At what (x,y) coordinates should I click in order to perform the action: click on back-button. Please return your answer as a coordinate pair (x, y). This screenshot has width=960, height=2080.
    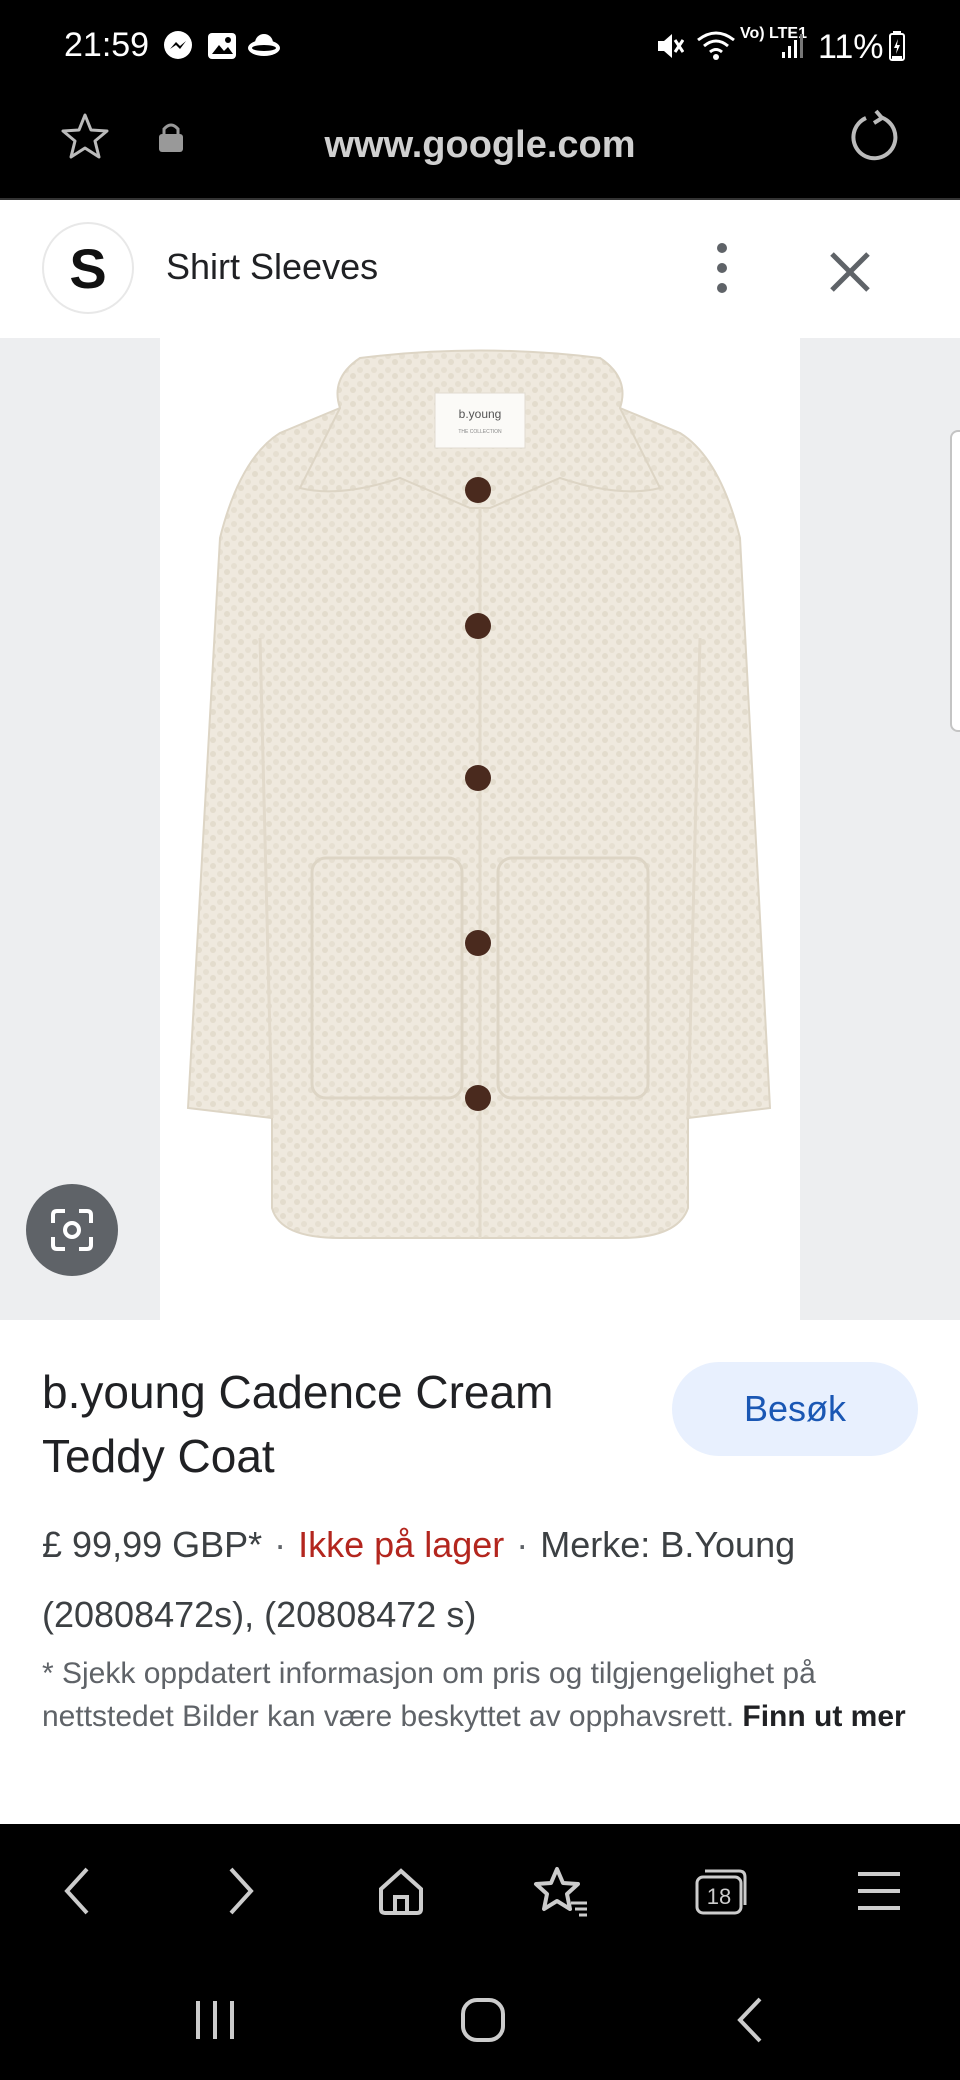
    Looking at the image, I should click on (77, 1891).